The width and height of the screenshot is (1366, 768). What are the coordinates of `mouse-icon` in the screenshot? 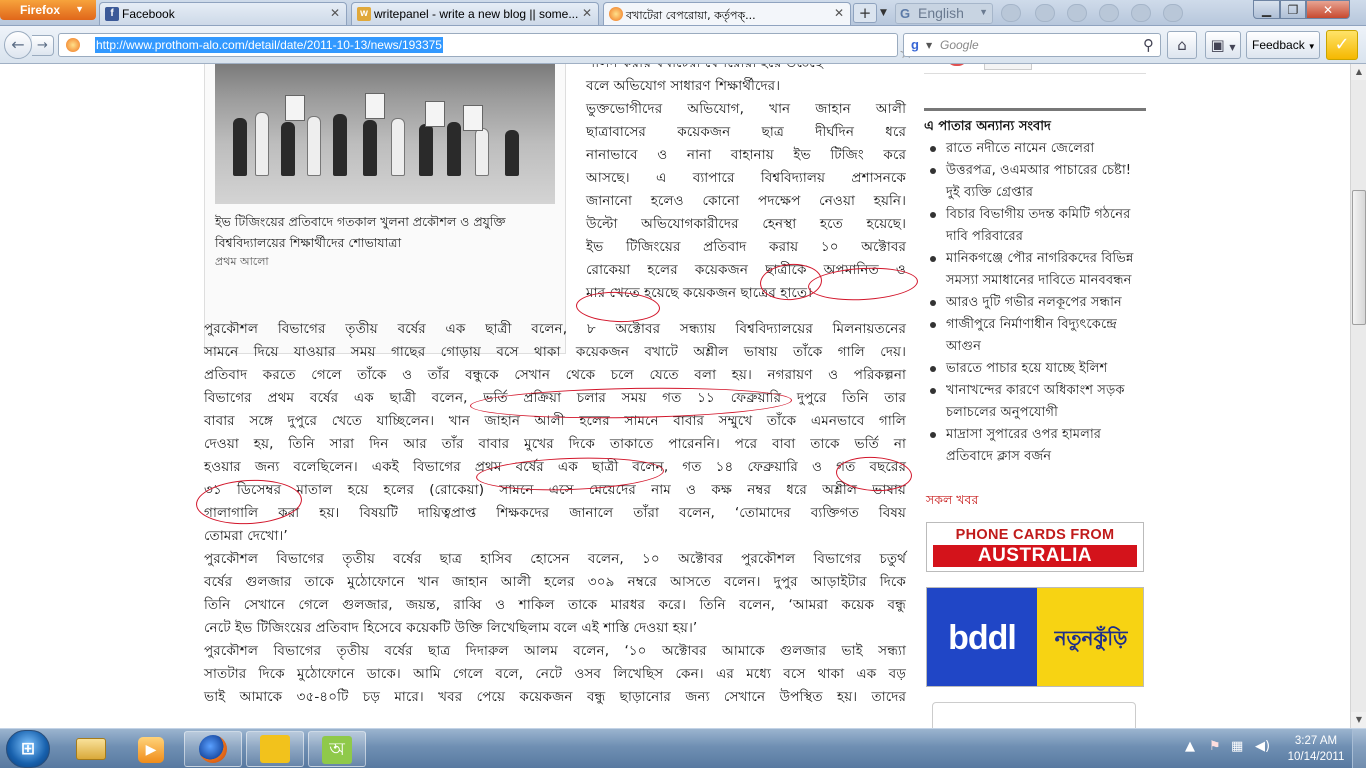 It's located at (1045, 13).